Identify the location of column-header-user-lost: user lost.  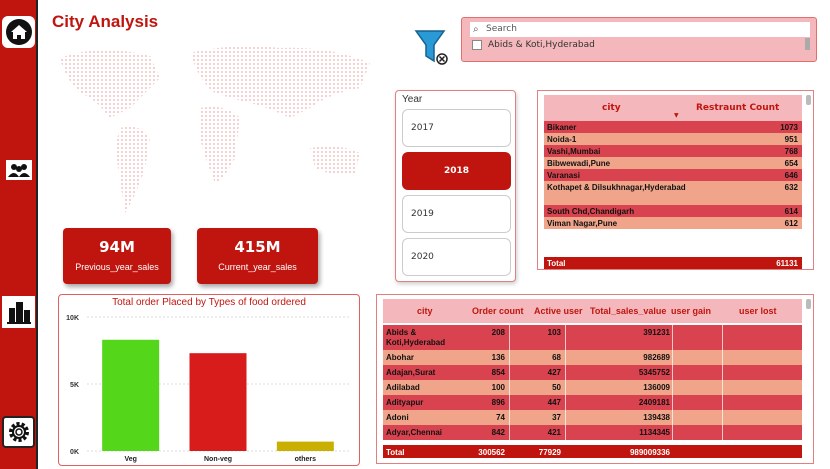
(758, 311).